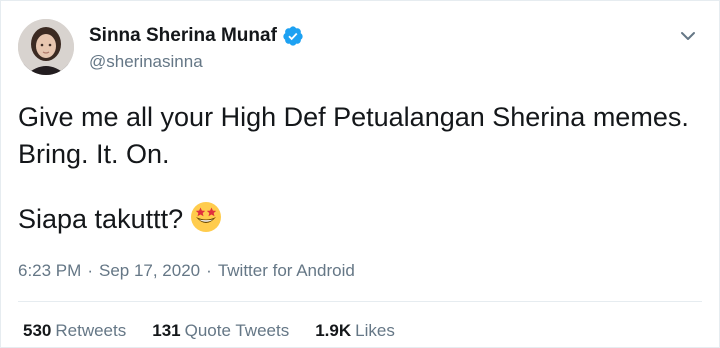 This screenshot has width=720, height=348. I want to click on star-struck-emoji-icon, so click(206, 217).